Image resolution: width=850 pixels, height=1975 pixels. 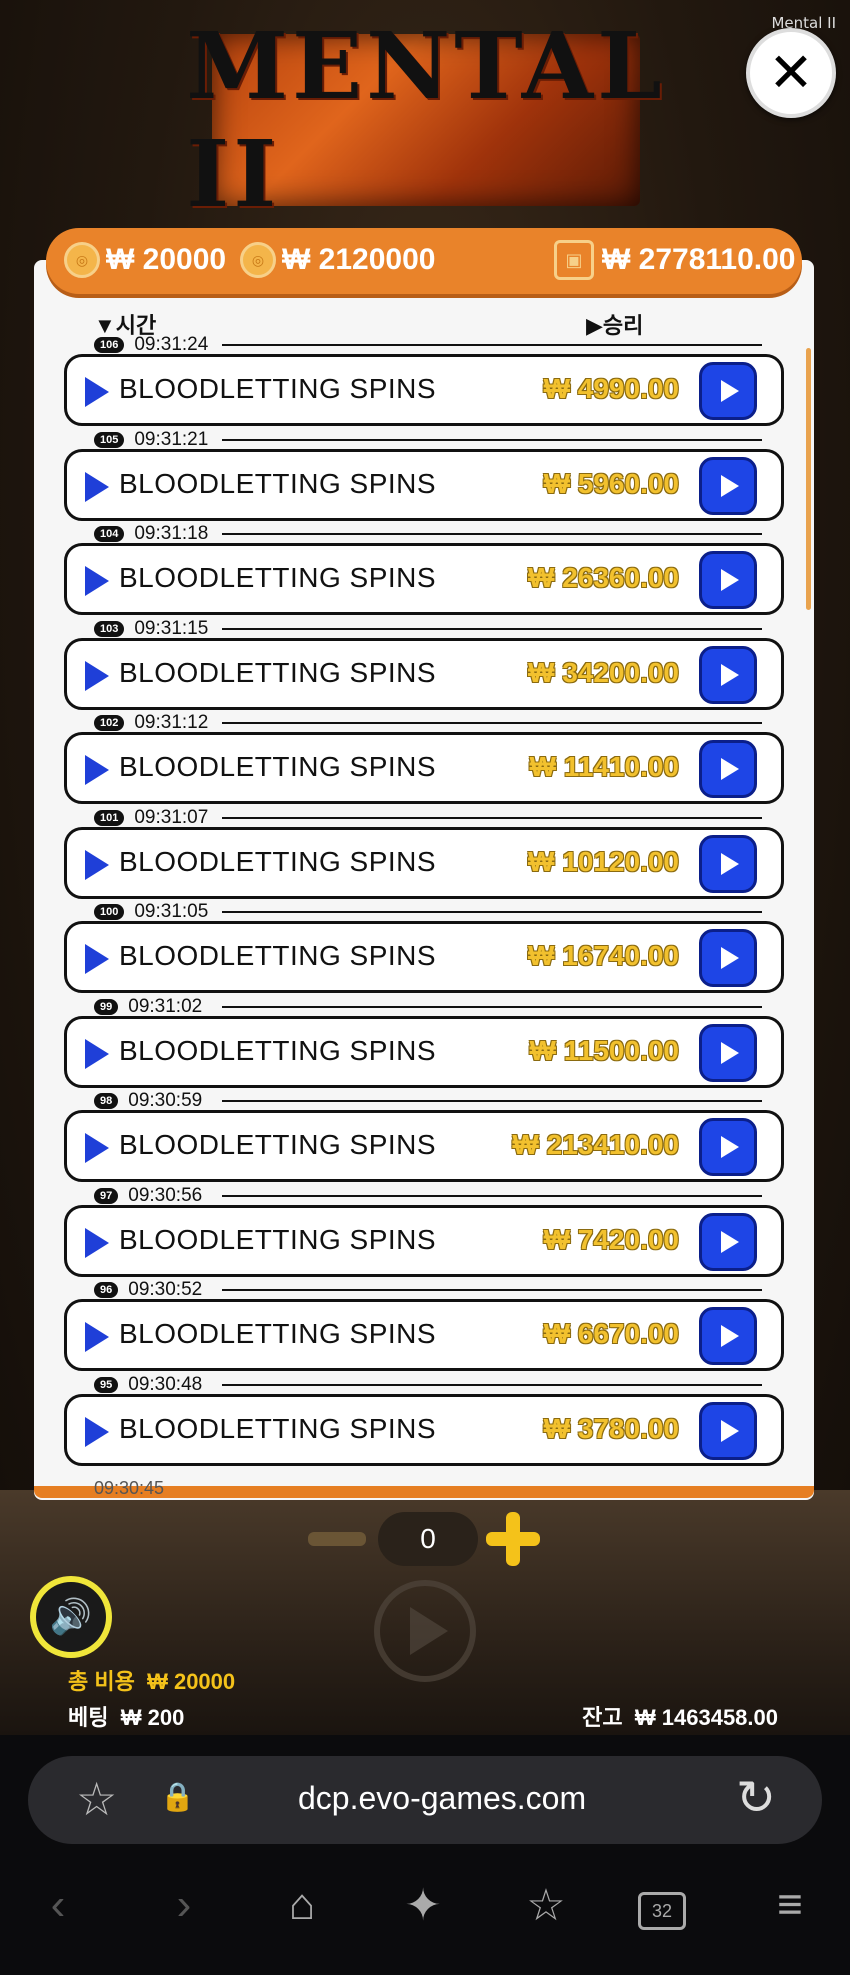 I want to click on increase-button, so click(x=513, y=1539).